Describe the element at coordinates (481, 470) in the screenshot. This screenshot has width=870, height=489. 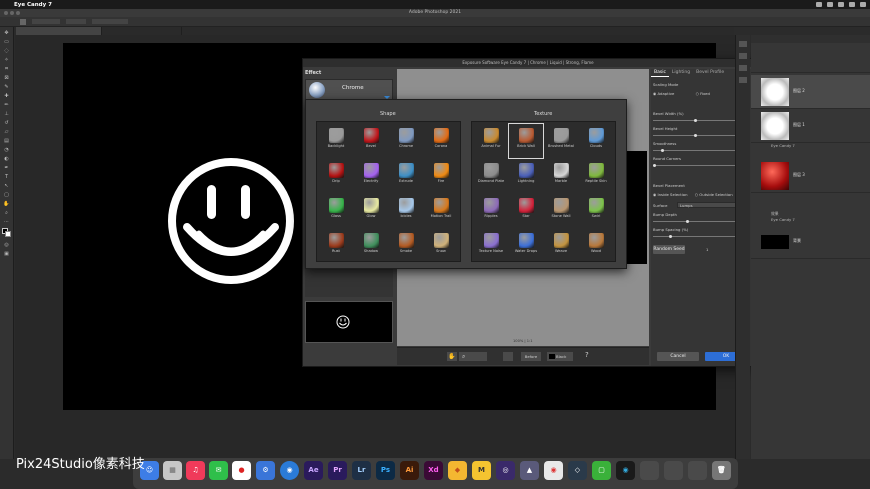
I see `app-icon: M` at that location.